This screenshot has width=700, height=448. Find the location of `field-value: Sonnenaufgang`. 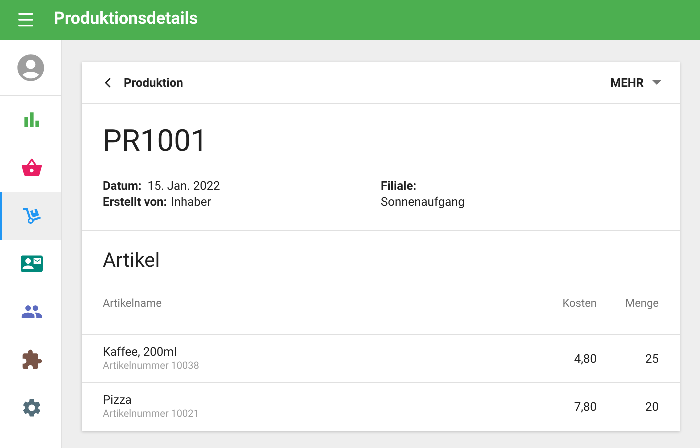

field-value: Sonnenaufgang is located at coordinates (423, 202).